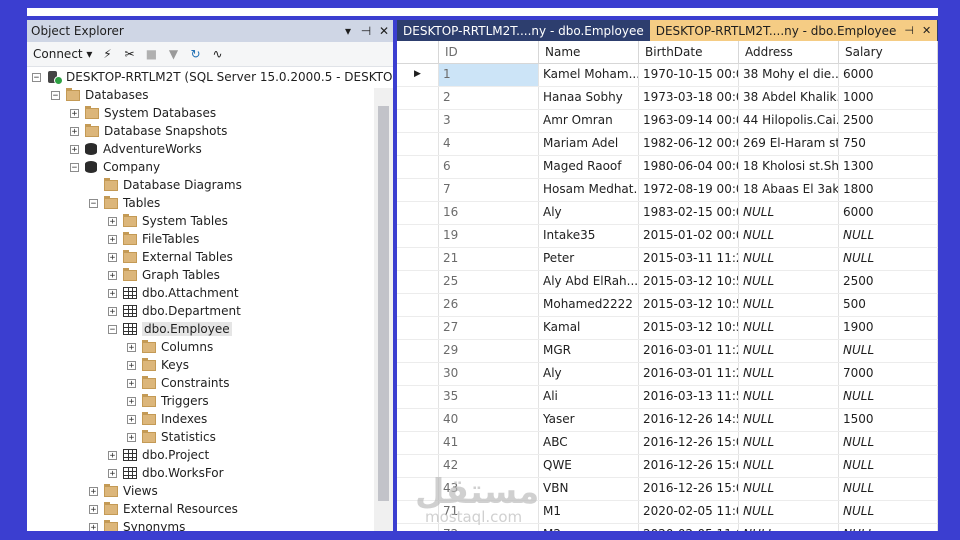  I want to click on column-header: ID, so click(489, 52).